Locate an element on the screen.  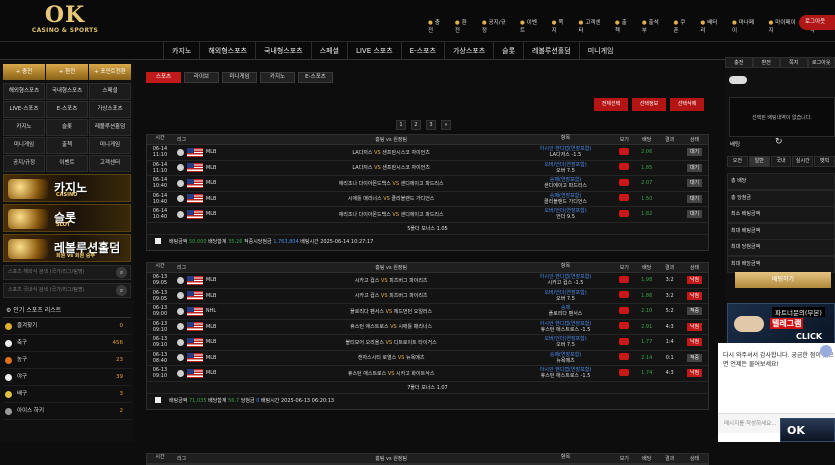
sidebar-menu-item: 스페셜 is located at coordinates (110, 91).